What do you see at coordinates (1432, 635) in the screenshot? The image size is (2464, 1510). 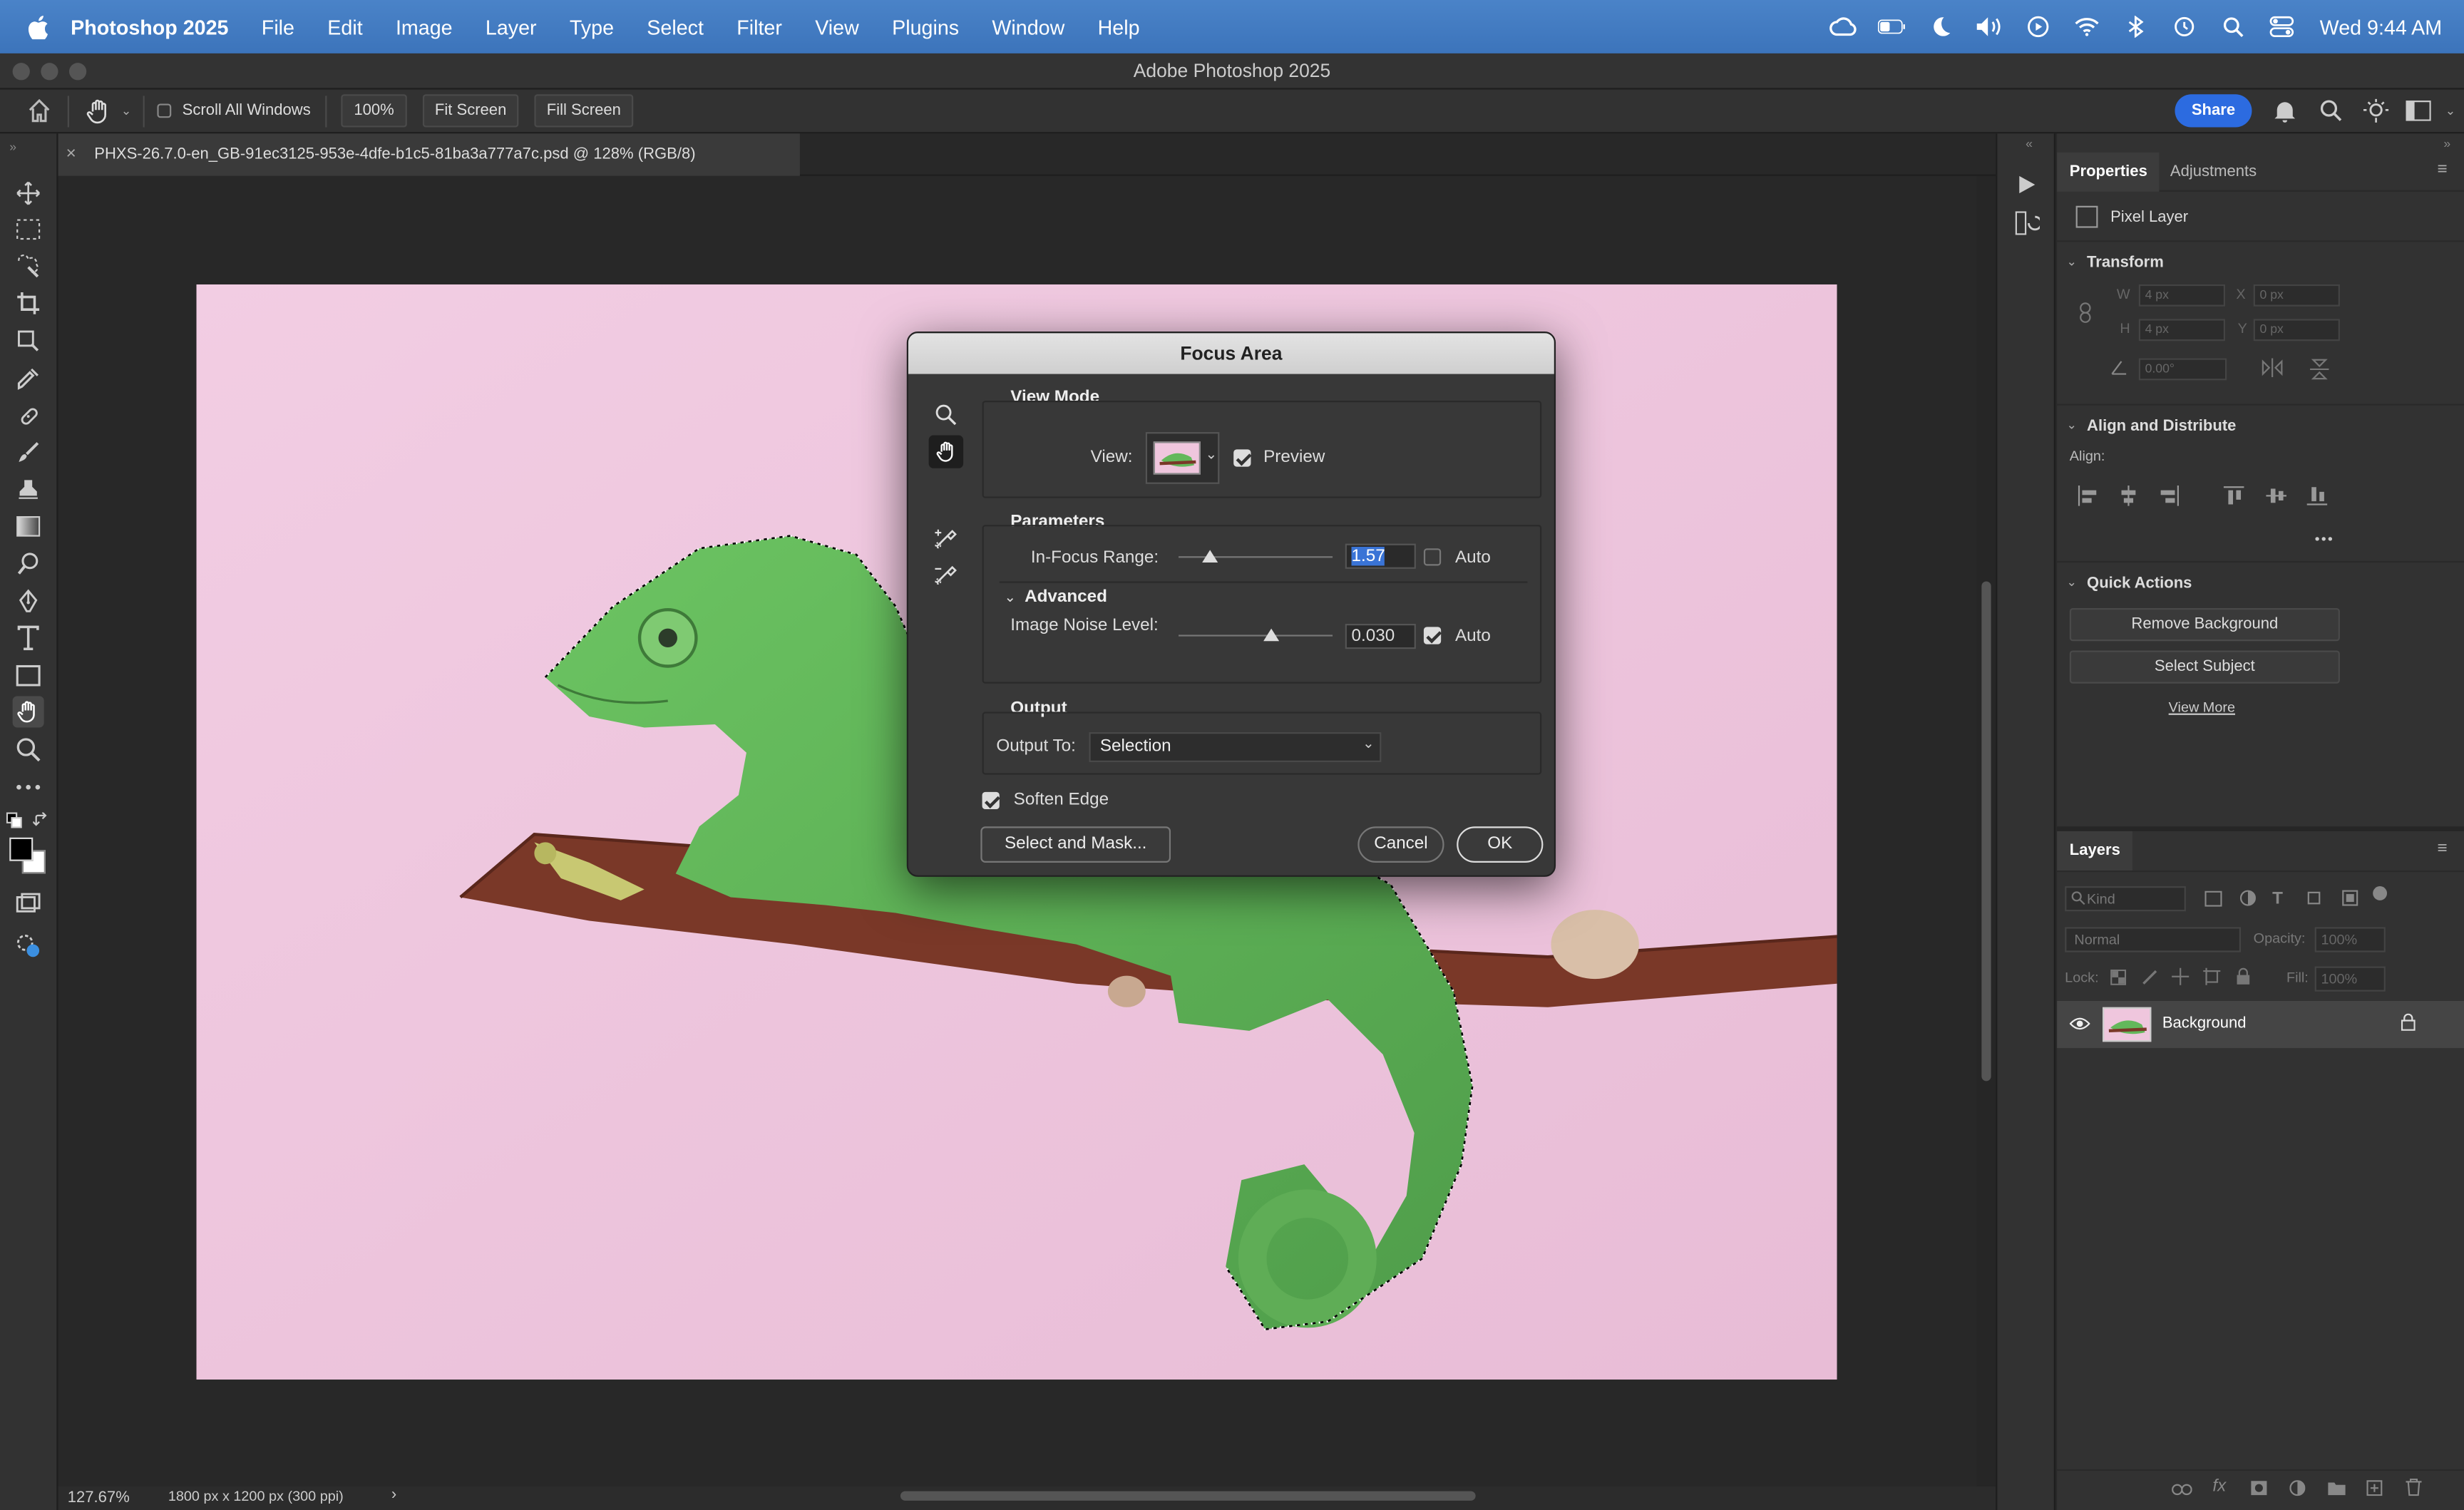 I see `noise-auto-checkbox` at bounding box center [1432, 635].